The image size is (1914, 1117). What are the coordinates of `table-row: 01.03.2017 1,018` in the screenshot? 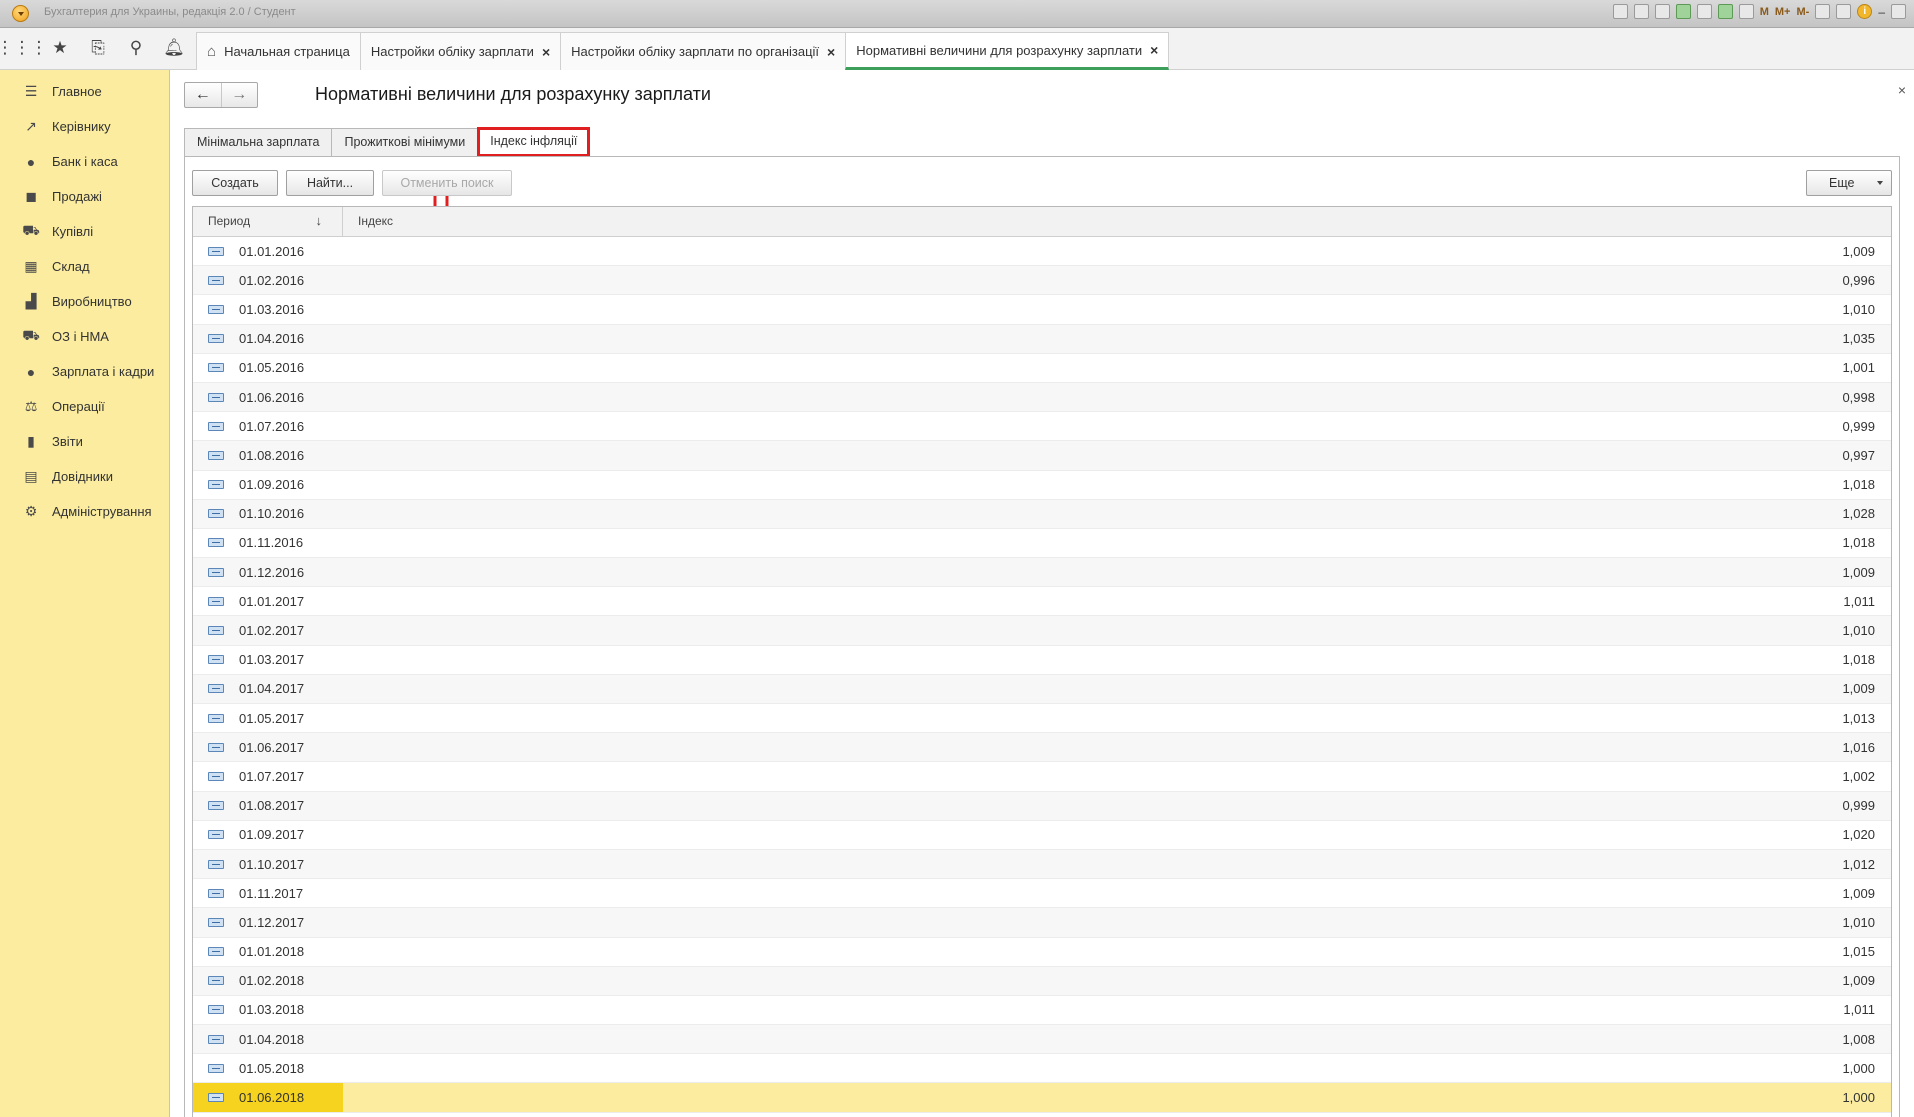 It's located at (1042, 660).